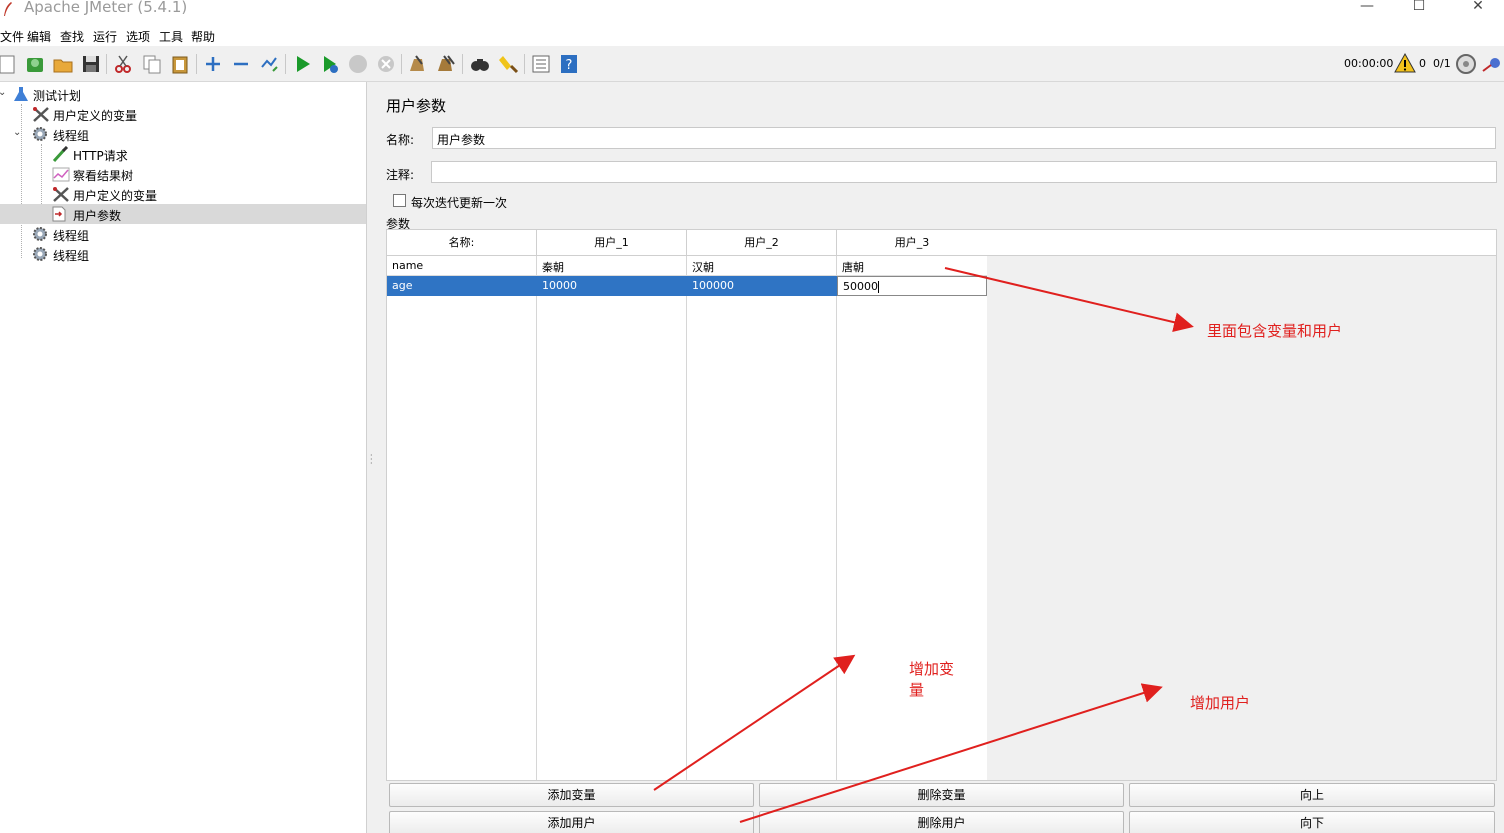  I want to click on column-header-name: 名称:, so click(462, 243).